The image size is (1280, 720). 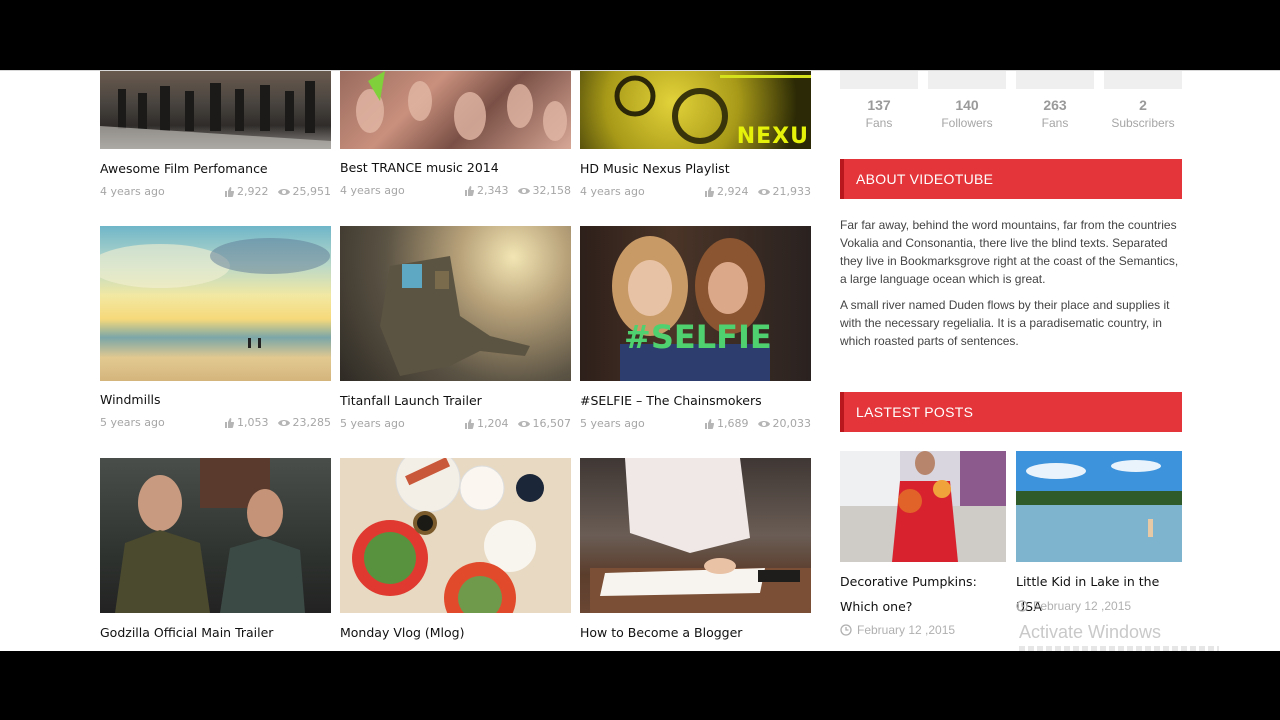 I want to click on like-count: 2,922, so click(x=253, y=191).